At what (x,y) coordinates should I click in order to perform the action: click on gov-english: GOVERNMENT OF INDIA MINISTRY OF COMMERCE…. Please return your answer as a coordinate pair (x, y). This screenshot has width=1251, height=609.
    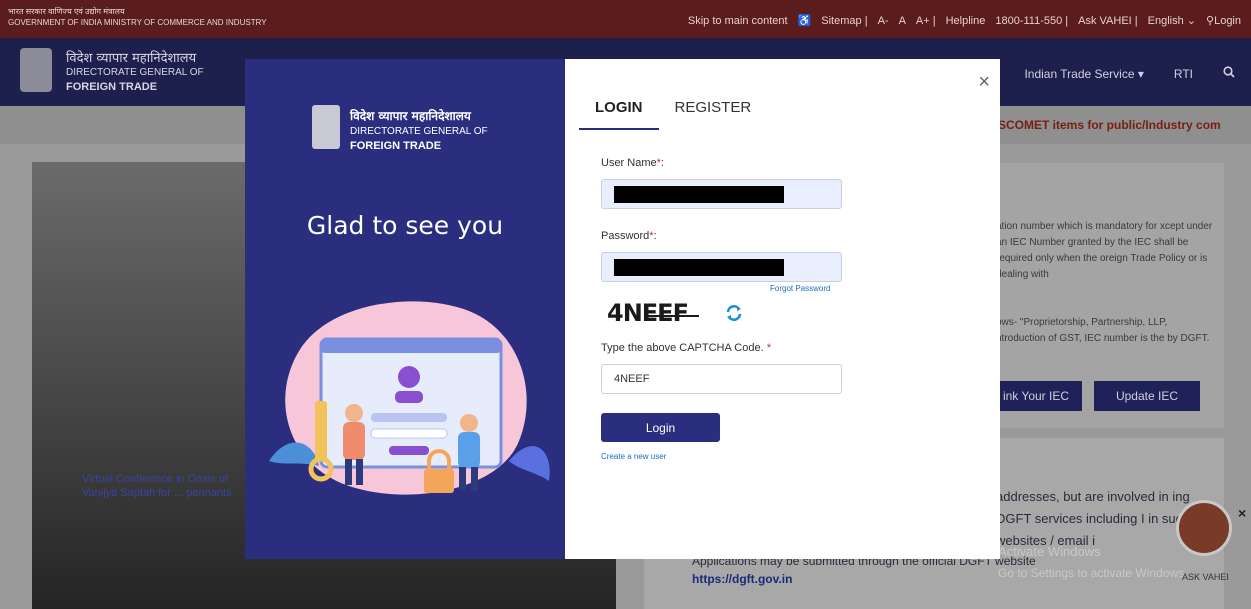
    Looking at the image, I should click on (137, 22).